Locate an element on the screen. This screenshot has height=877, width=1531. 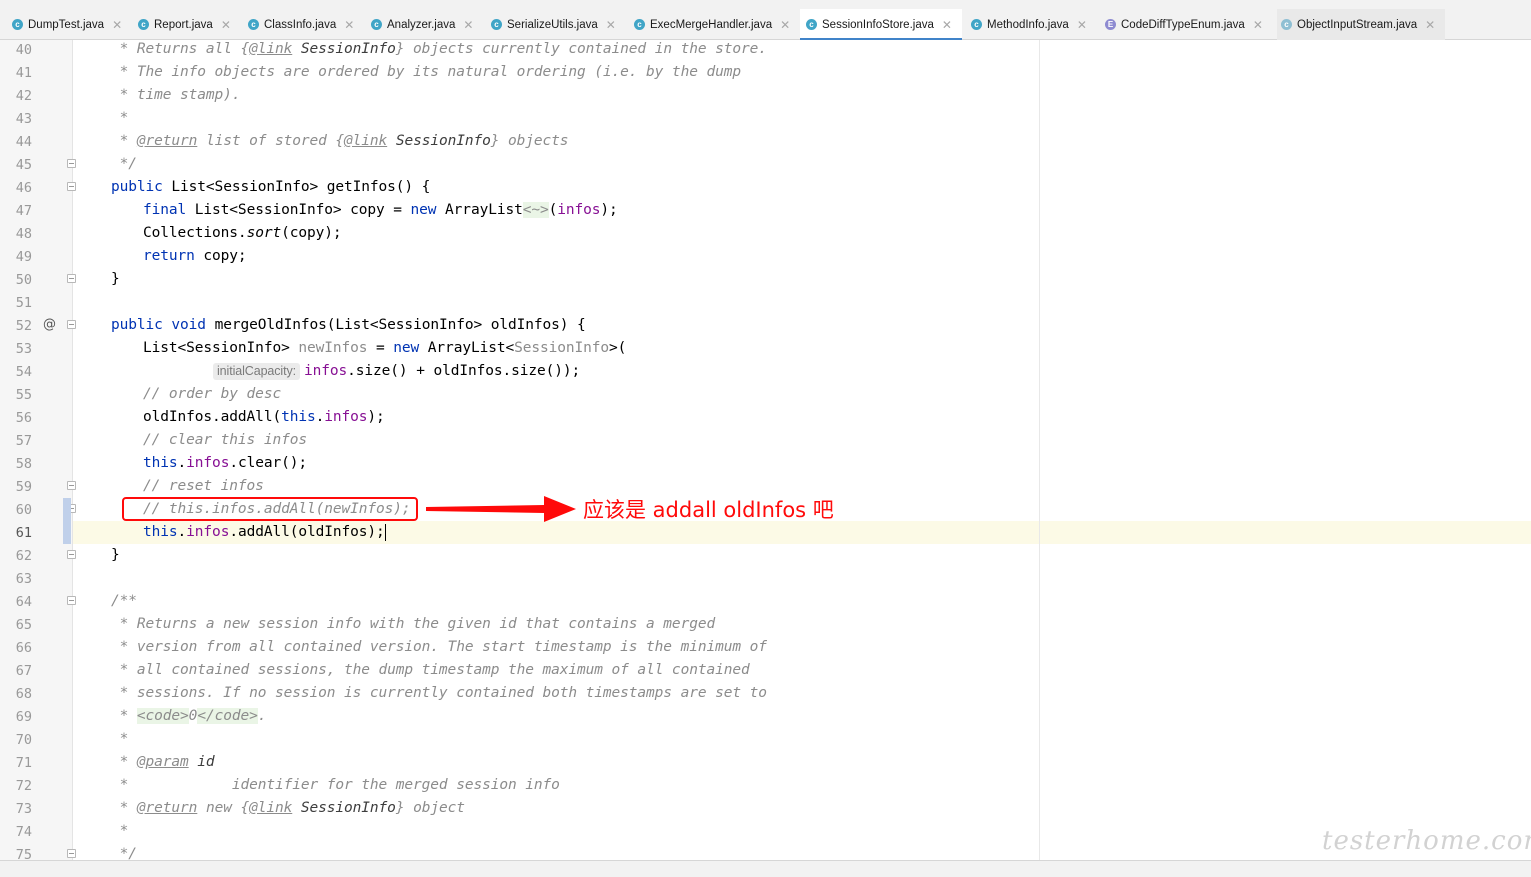
tab-label: ClassInfo.java is located at coordinates (300, 24).